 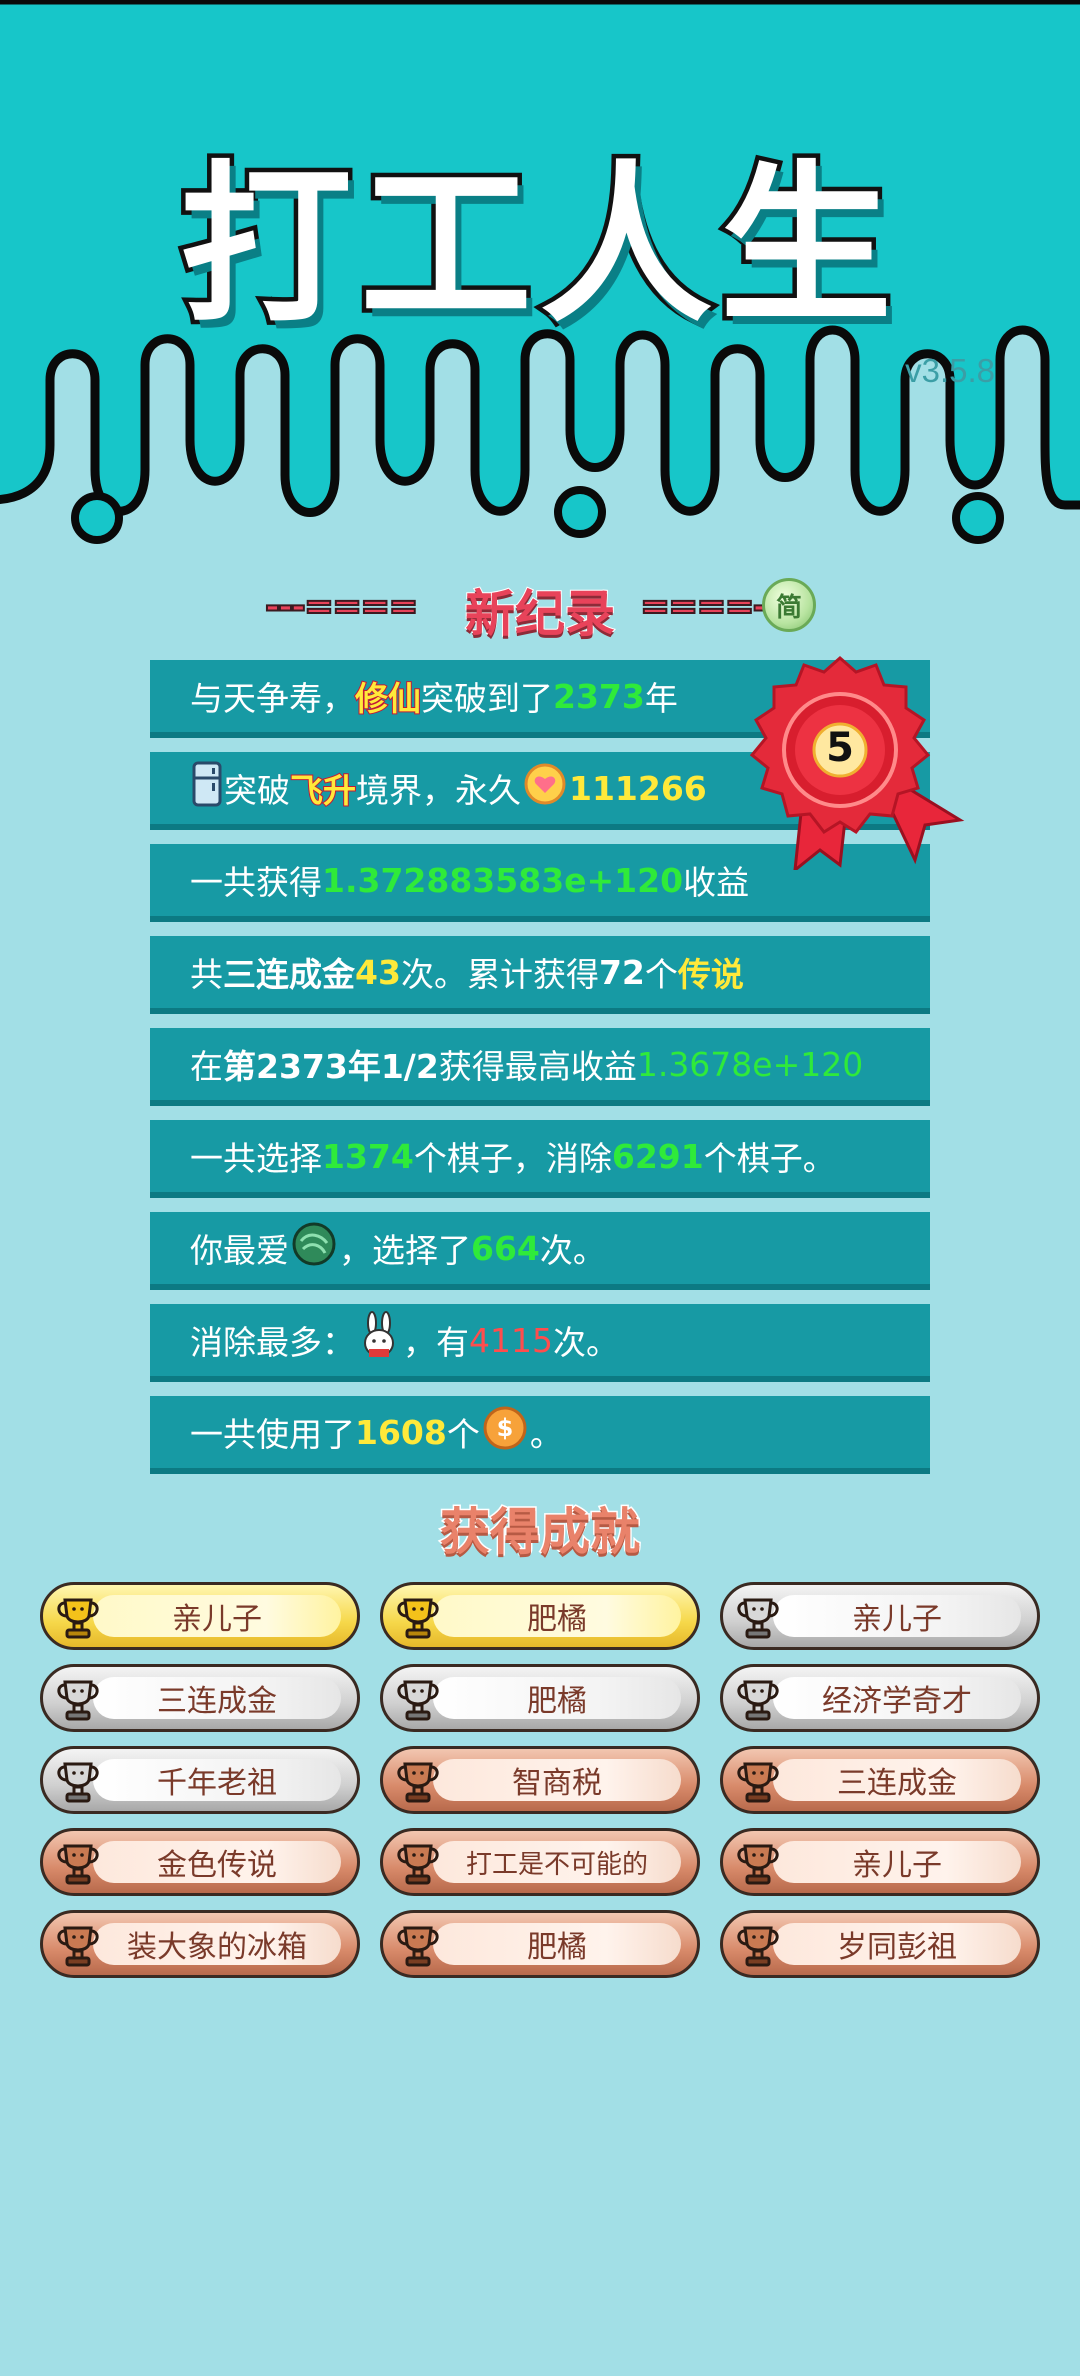 I want to click on achievement-label: 千年老祖, so click(x=217, y=1780).